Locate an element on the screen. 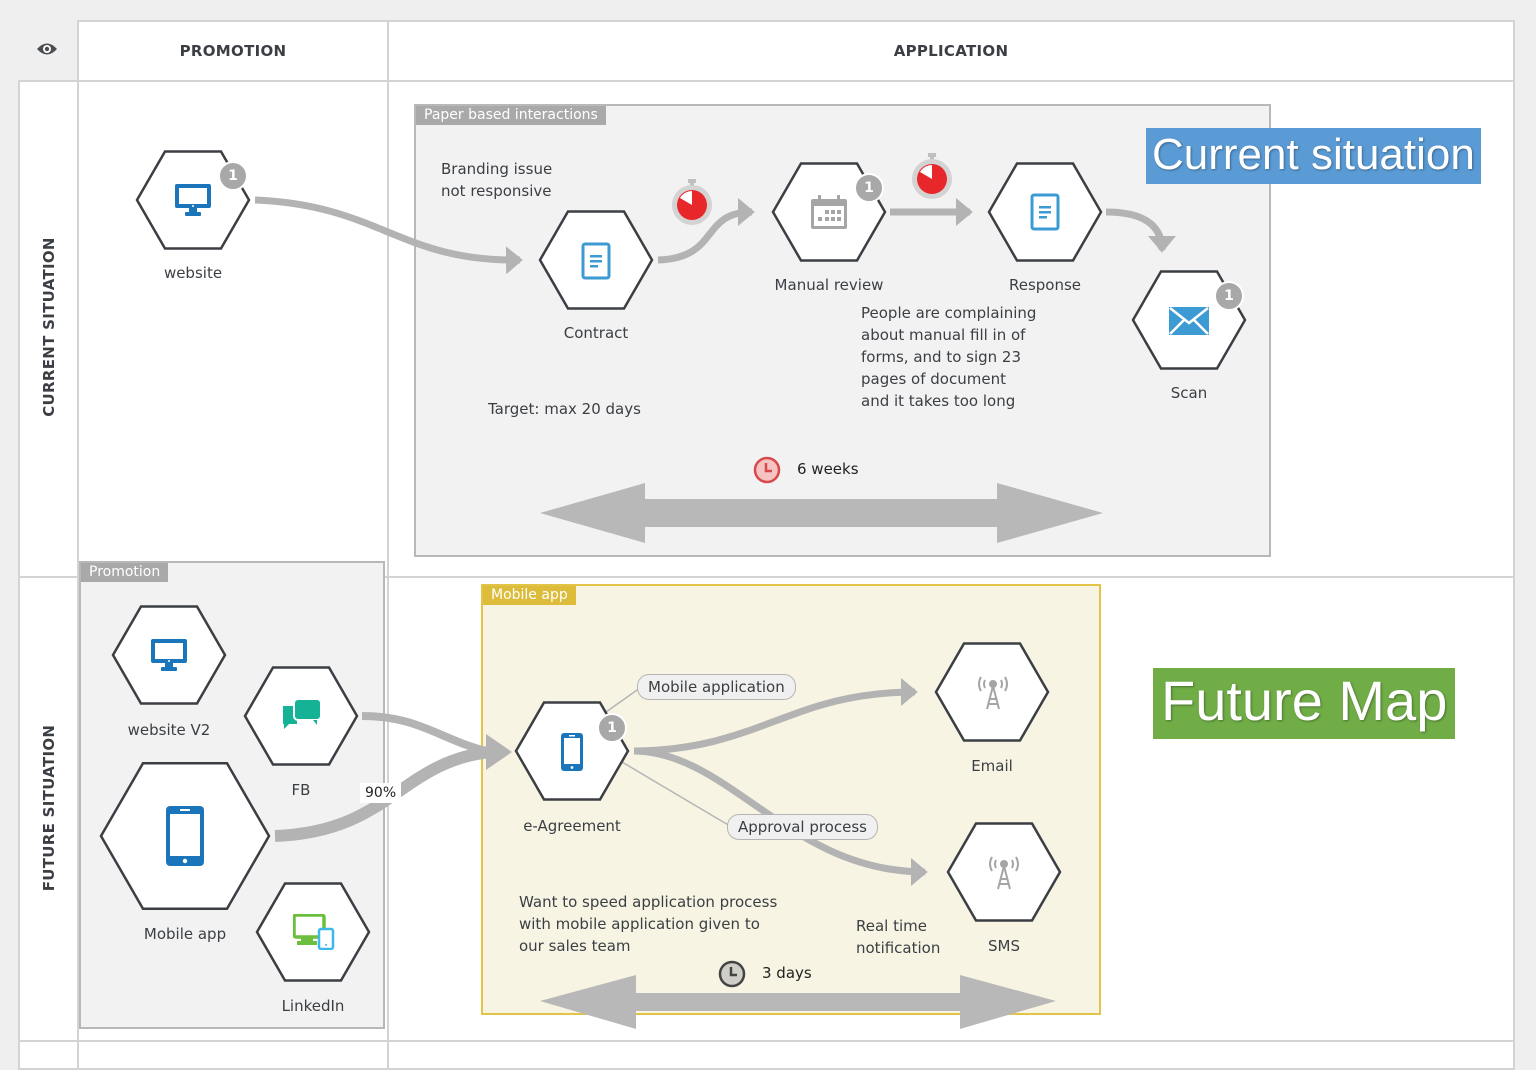 Image resolution: width=1536 pixels, height=1070 pixels. note-branding-issue: Branding issue not responsive is located at coordinates (497, 180).